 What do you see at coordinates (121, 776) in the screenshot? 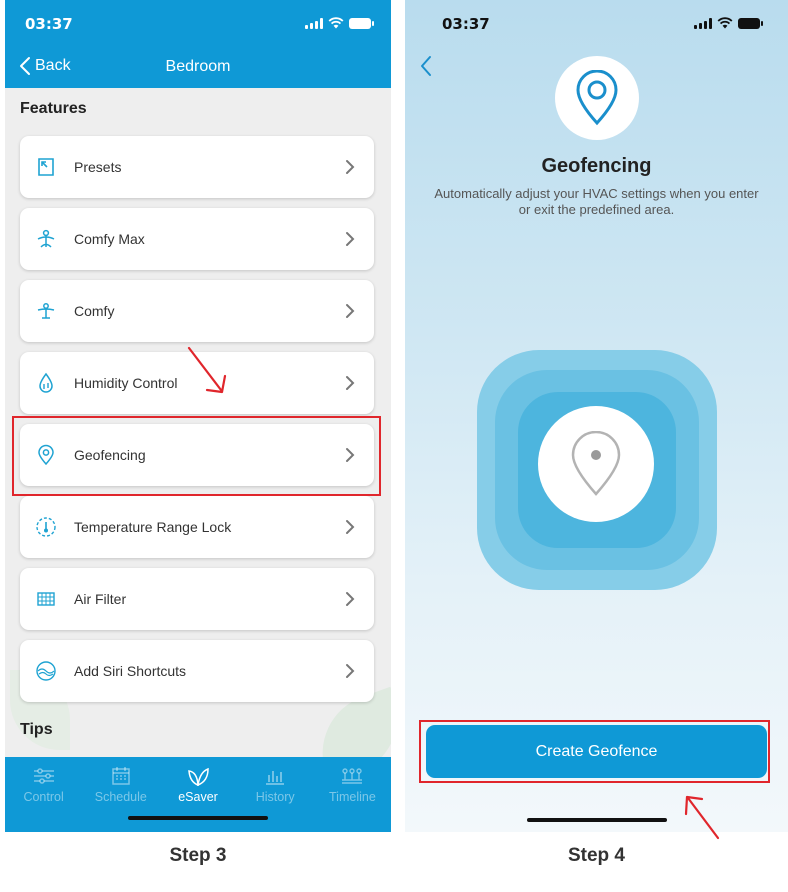
I see `calendar-icon` at bounding box center [121, 776].